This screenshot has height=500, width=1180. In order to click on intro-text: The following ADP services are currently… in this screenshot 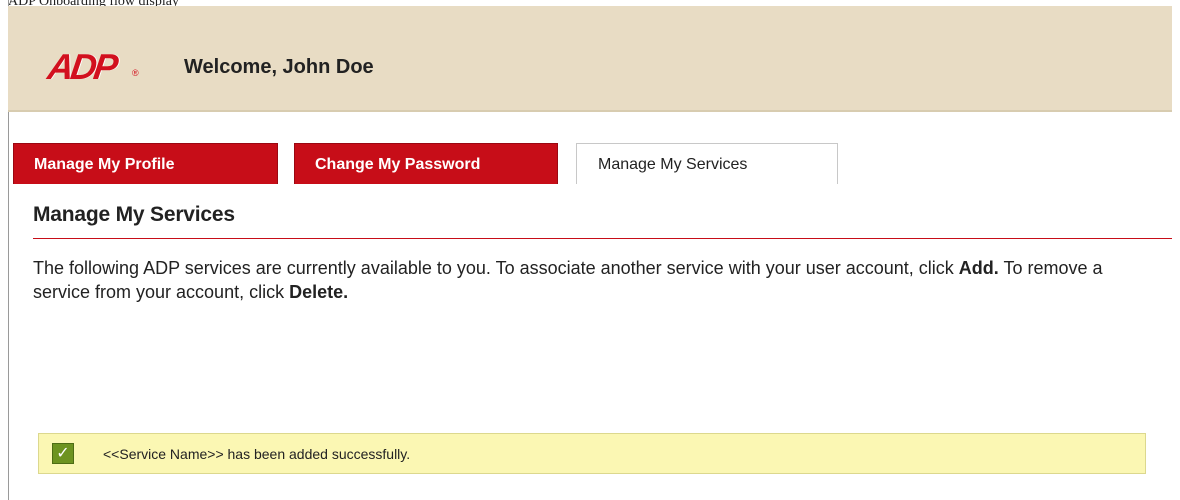, I will do `click(593, 280)`.